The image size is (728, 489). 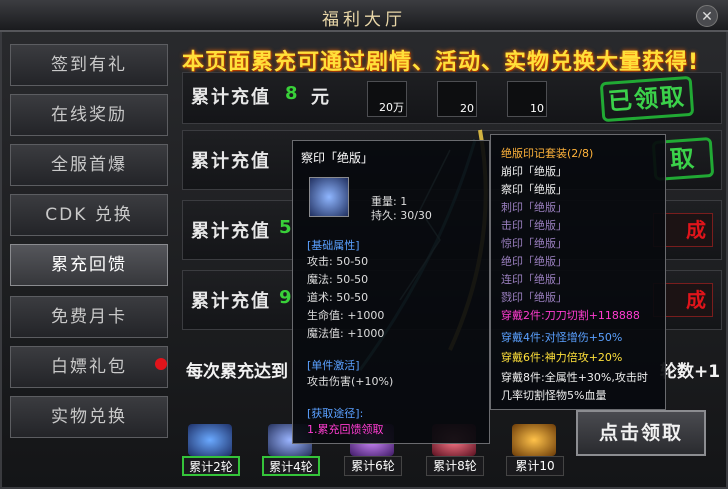 I want to click on activate-line: 攻击伤害(+10%), so click(x=350, y=381).